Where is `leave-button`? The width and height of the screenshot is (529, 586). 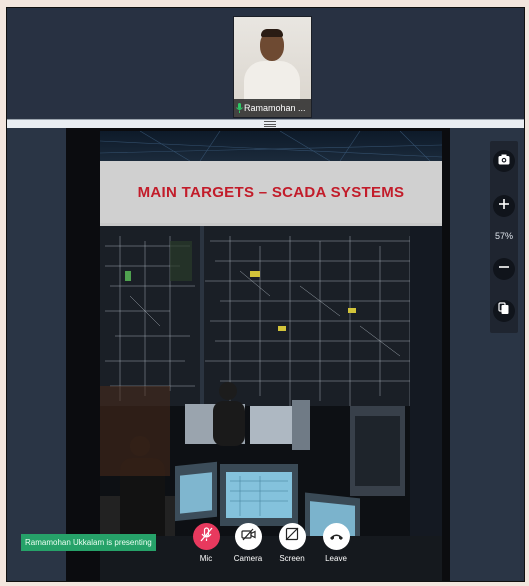 leave-button is located at coordinates (336, 536).